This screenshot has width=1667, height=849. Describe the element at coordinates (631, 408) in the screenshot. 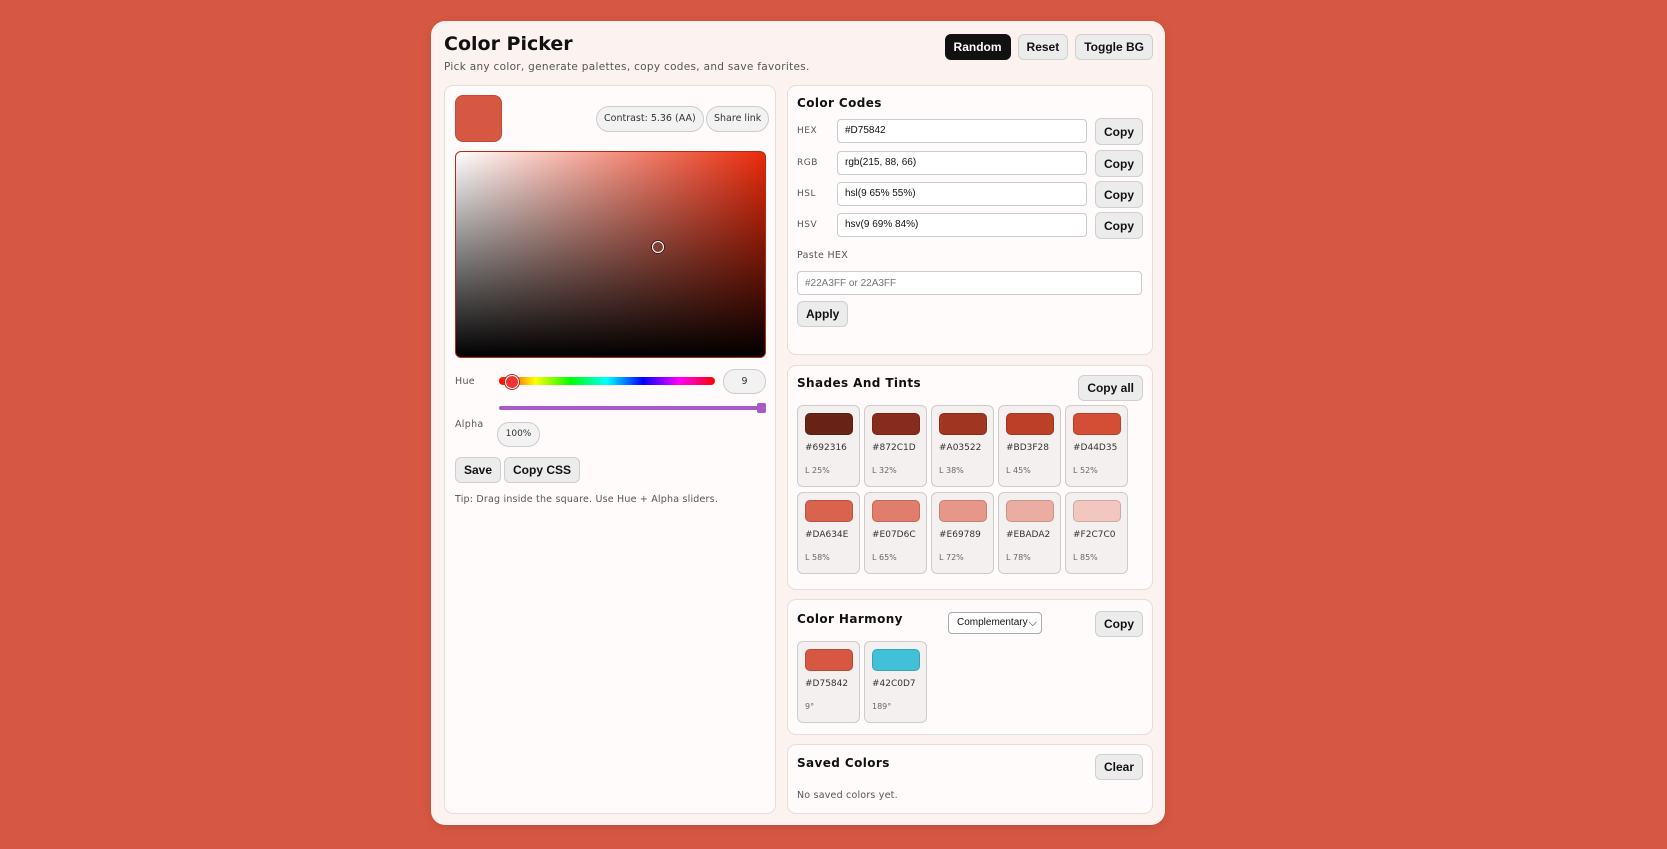

I see `alpha-slider` at that location.